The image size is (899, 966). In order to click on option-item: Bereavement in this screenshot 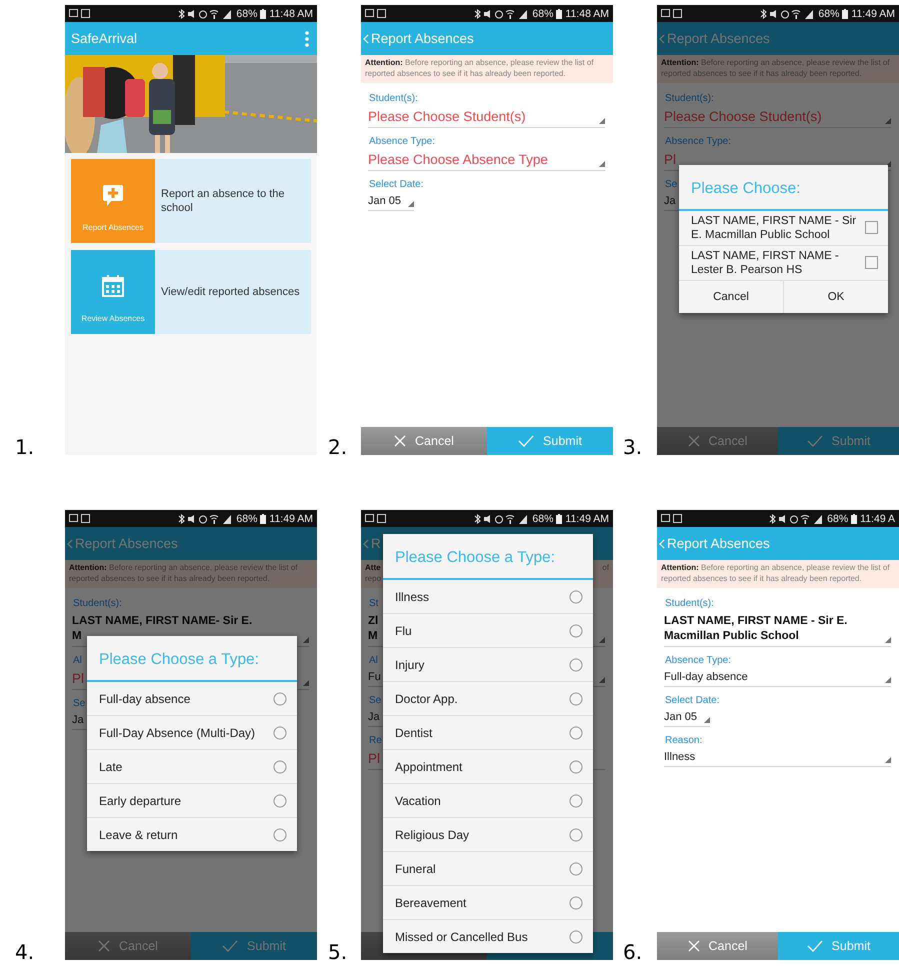, I will do `click(488, 902)`.